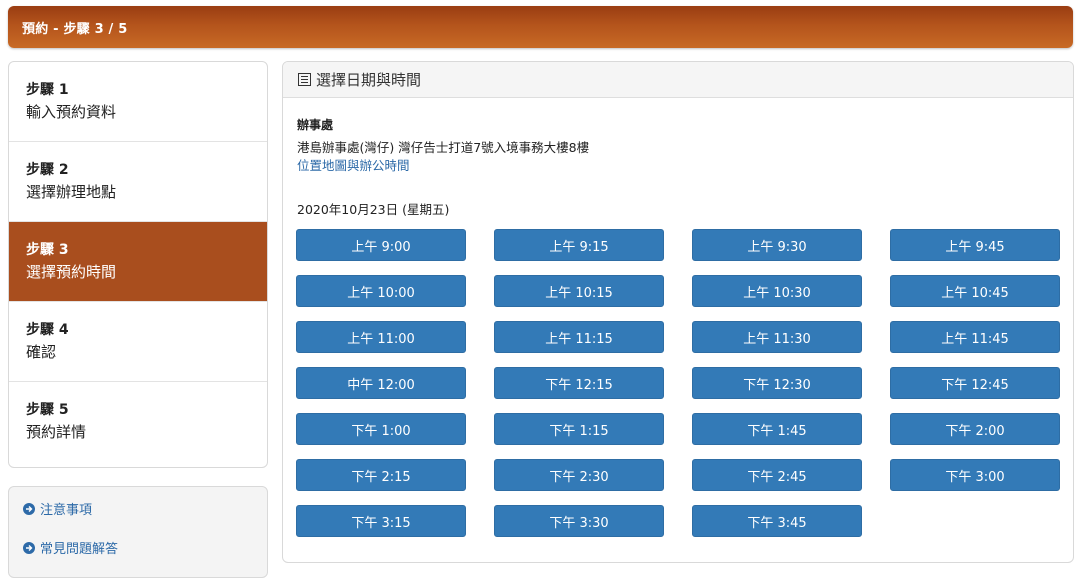 The image size is (1080, 578). What do you see at coordinates (777, 337) in the screenshot?
I see `time-slot-button: 上午 11:30` at bounding box center [777, 337].